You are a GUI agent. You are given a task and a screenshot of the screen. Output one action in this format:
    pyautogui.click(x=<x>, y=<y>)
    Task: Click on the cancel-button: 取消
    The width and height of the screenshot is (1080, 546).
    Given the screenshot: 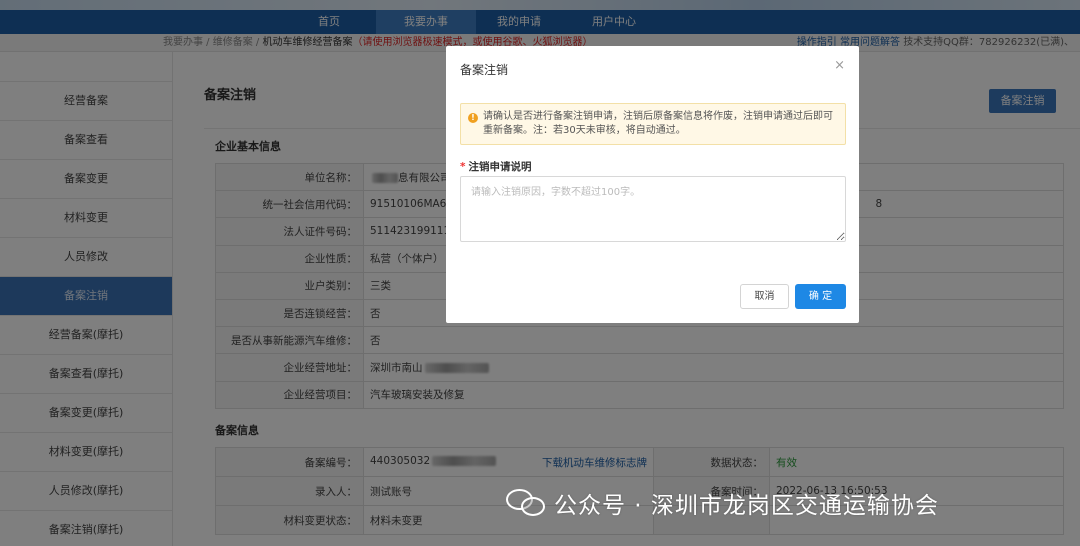 What is the action you would take?
    pyautogui.click(x=764, y=296)
    